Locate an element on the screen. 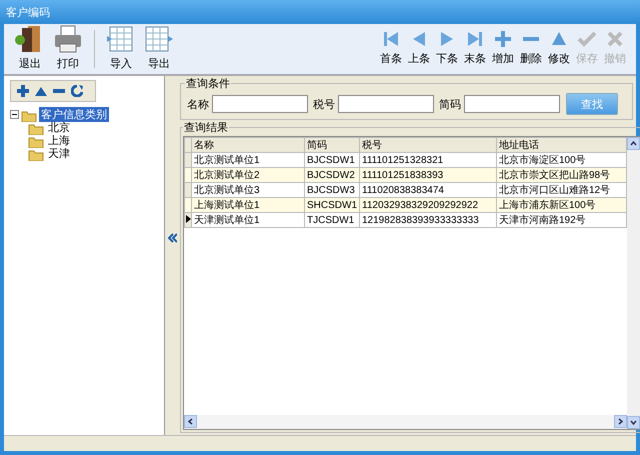  table-cell: 上海市浦东新区100号 is located at coordinates (561, 205).